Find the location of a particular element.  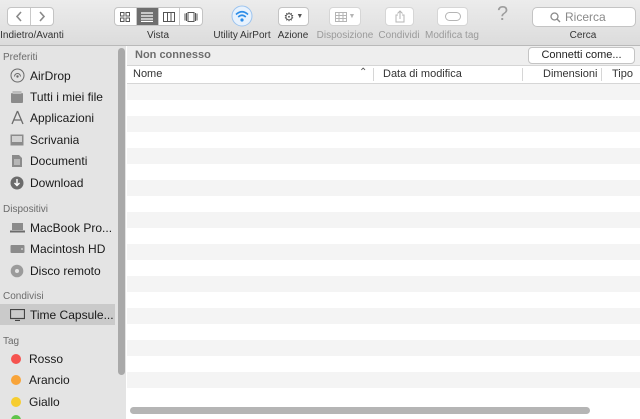

sidebar-scrollbar is located at coordinates (121, 211).